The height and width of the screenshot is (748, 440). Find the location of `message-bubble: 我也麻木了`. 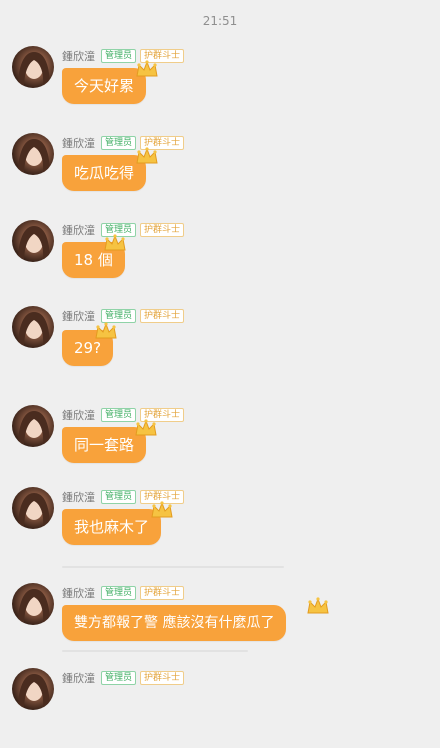

message-bubble: 我也麻木了 is located at coordinates (112, 527).